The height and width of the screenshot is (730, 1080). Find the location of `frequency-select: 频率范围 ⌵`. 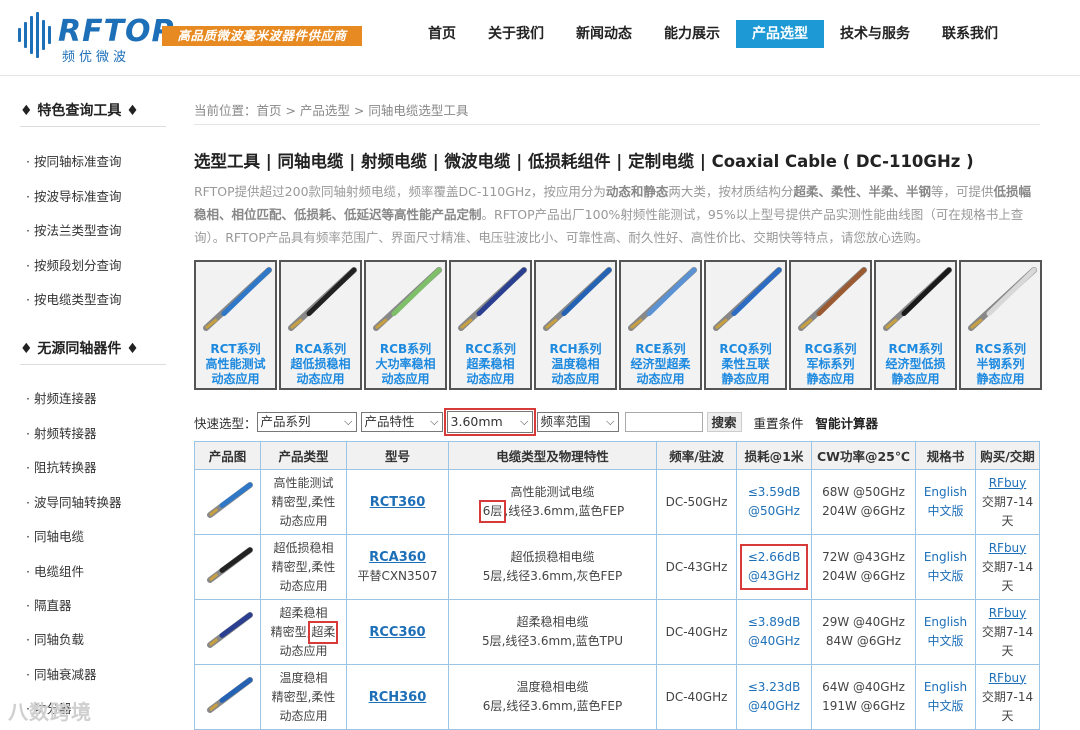

frequency-select: 频率范围 ⌵ is located at coordinates (577, 422).